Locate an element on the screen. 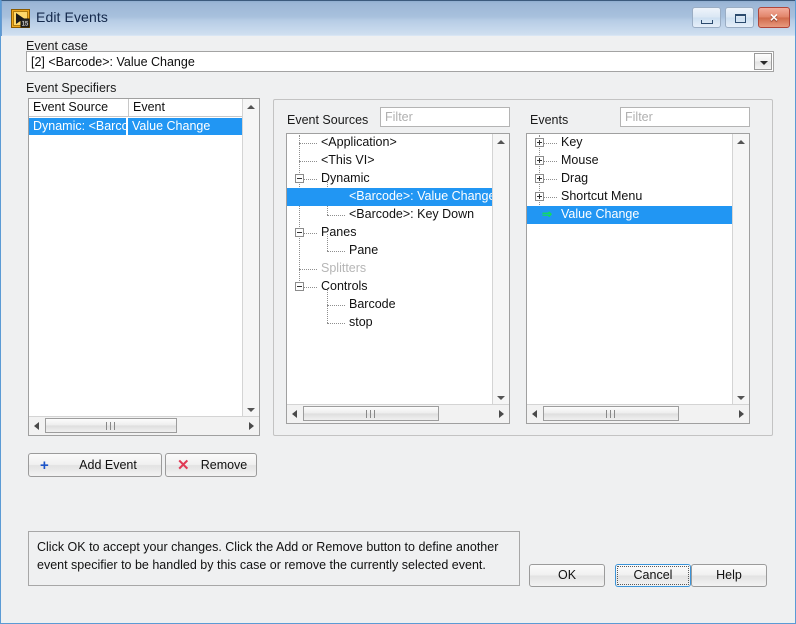 Image resolution: width=796 pixels, height=624 pixels. column-header-event: Event is located at coordinates (186, 108).